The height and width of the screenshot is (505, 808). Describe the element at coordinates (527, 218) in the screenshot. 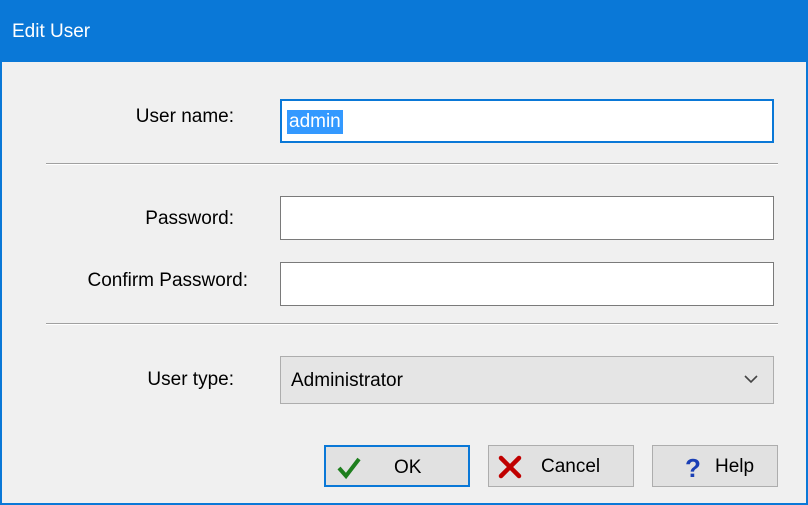

I see `password-input` at that location.